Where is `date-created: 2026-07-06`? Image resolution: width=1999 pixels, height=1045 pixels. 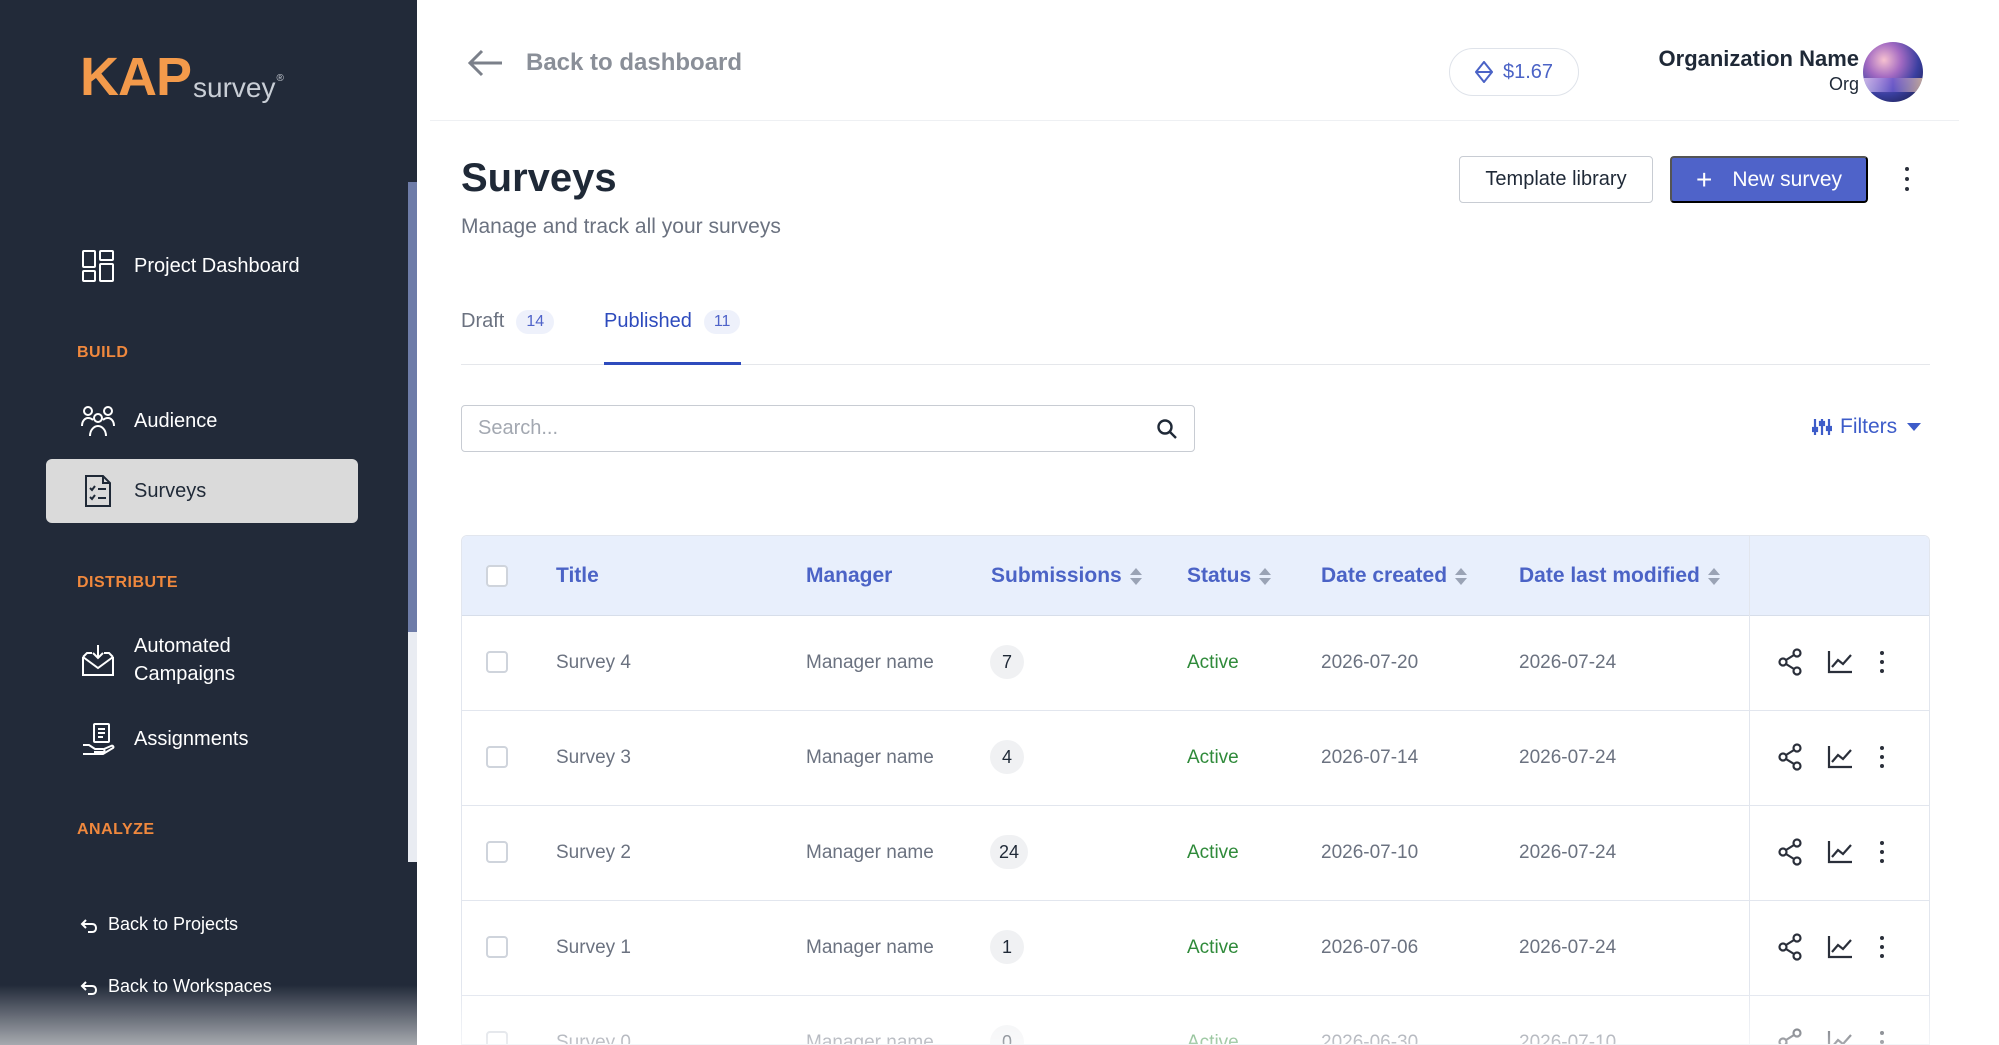
date-created: 2026-07-06 is located at coordinates (1370, 947).